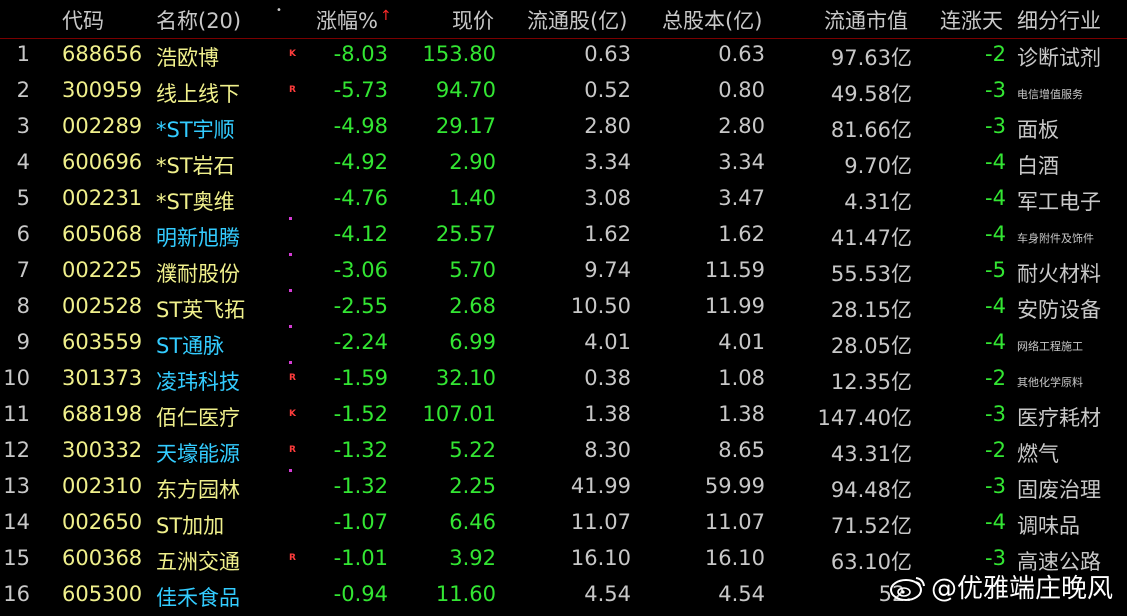 The width and height of the screenshot is (1127, 616). Describe the element at coordinates (198, 454) in the screenshot. I see `stock-name: 天壕能源` at that location.